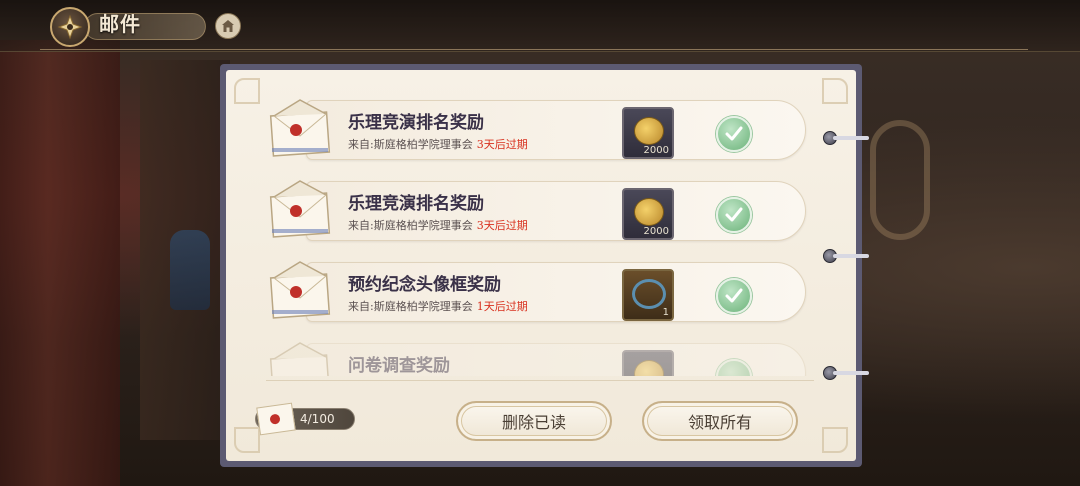 The width and height of the screenshot is (1080, 486). I want to click on home-icon, so click(228, 26).